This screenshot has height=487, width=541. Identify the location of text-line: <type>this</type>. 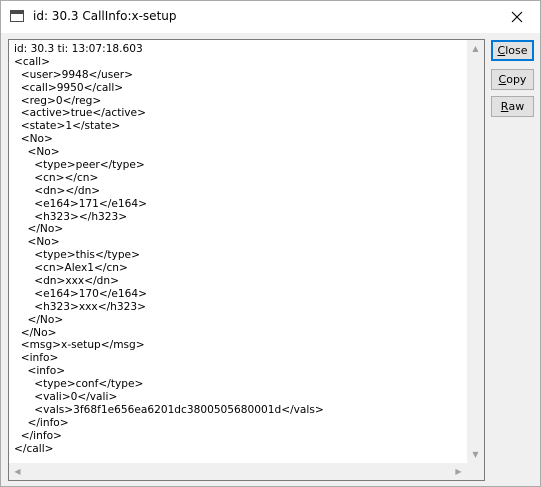
(77, 255).